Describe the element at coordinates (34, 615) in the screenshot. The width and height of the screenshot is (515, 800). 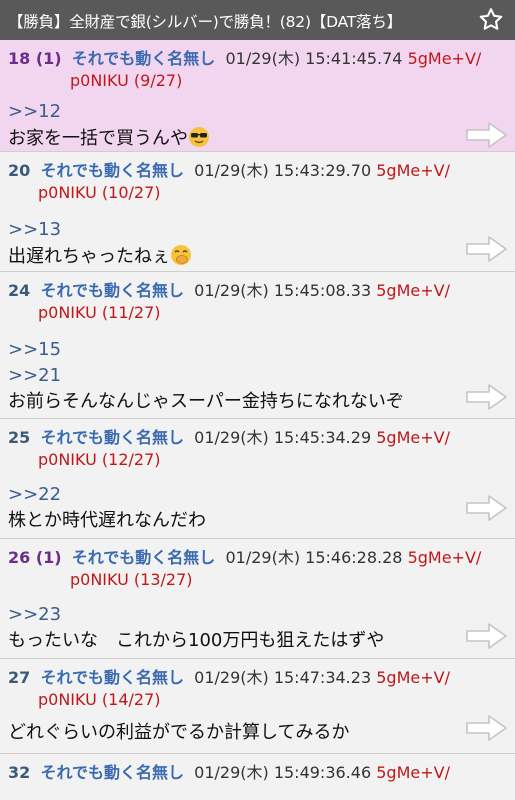
I see `reply-anchor: >>23` at that location.